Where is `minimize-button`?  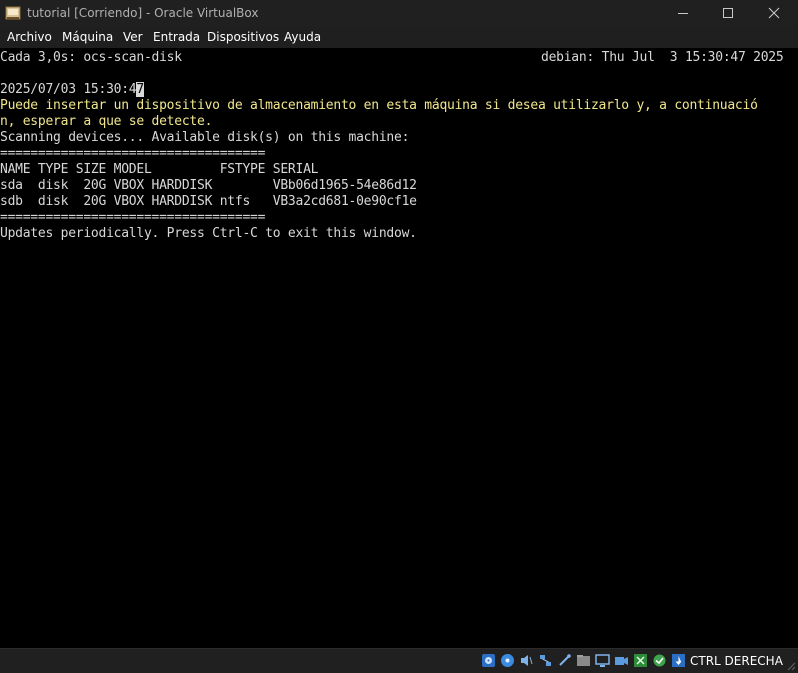
minimize-button is located at coordinates (683, 13).